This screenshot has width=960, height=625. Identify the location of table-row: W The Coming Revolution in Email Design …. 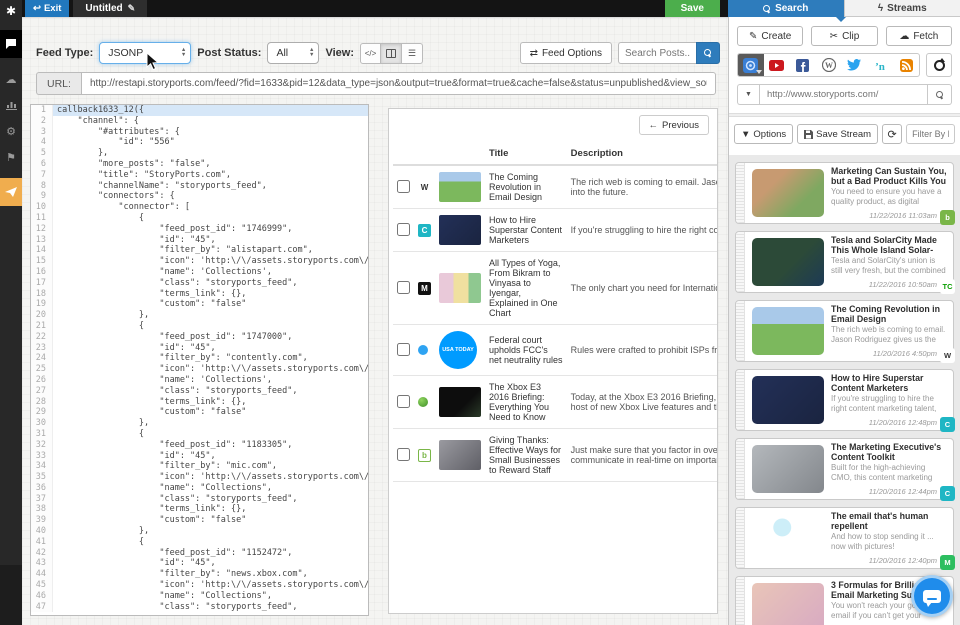
(555, 187).